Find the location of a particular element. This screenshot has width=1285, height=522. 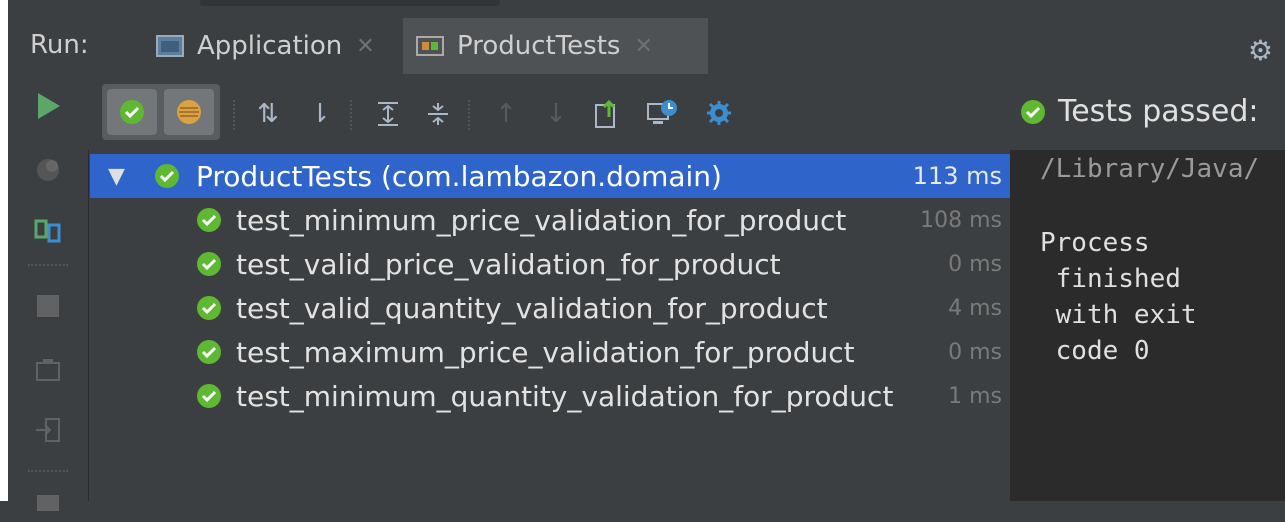

layout-button is located at coordinates (48, 502).